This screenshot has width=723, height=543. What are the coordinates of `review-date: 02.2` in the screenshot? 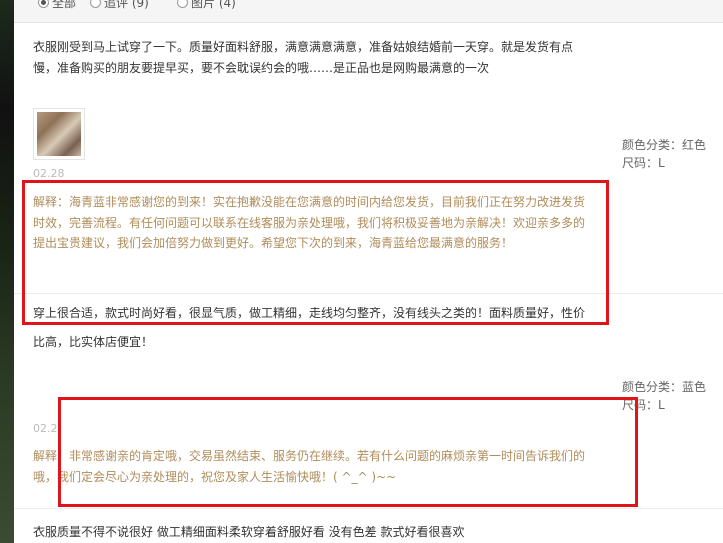 It's located at (45, 428).